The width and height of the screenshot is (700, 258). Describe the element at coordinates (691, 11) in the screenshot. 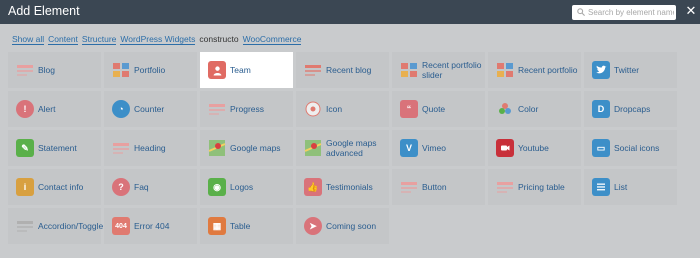

I see `close-icon: ✕` at that location.